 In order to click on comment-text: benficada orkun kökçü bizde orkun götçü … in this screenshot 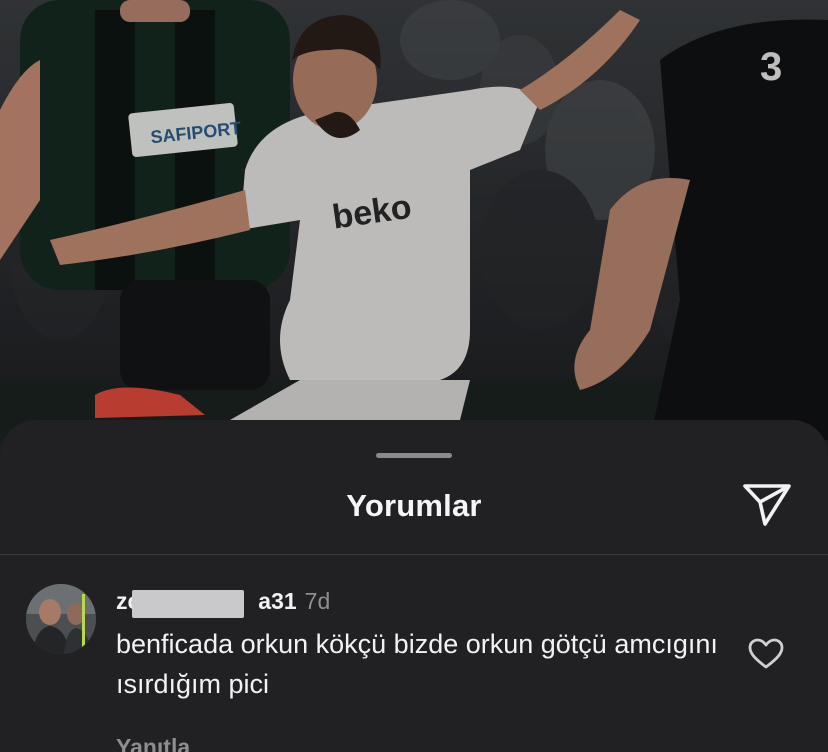, I will do `click(417, 664)`.